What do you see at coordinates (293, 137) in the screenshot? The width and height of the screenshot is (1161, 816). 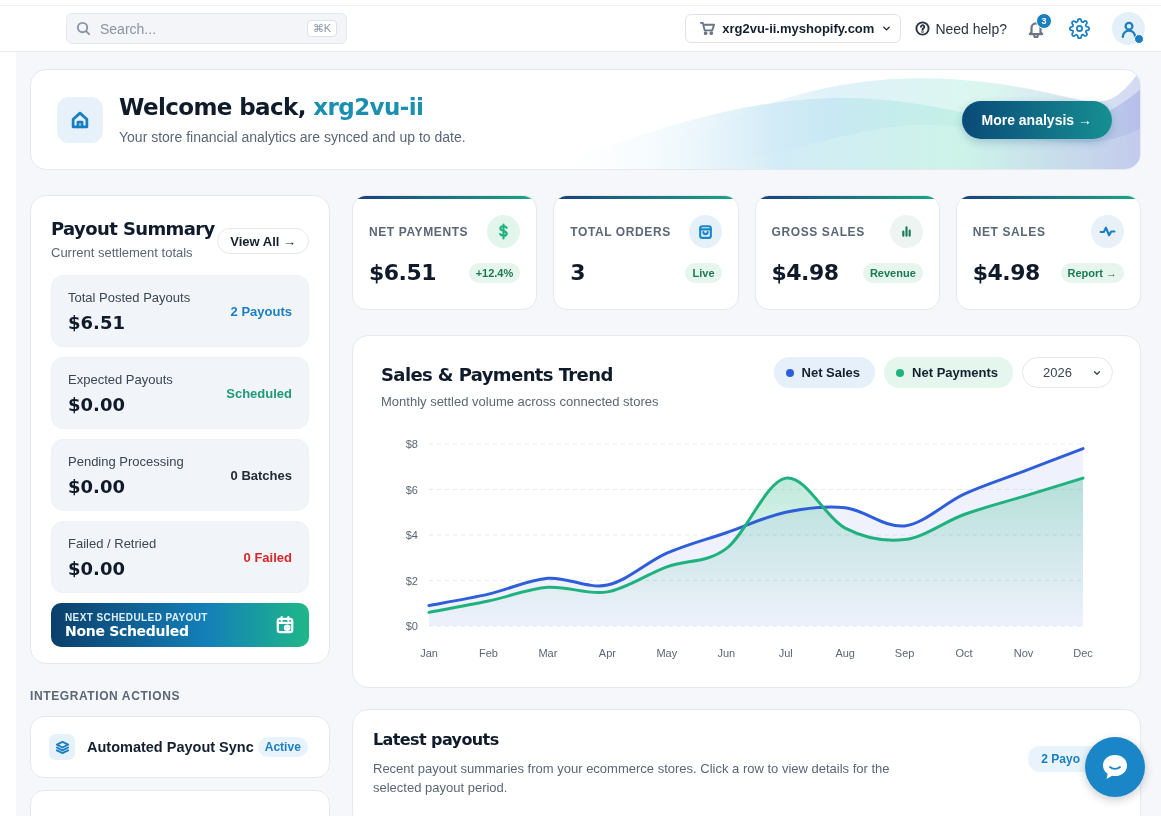 I see `welcome-subtitle: Your store financial analytics are synced and up to date.` at bounding box center [293, 137].